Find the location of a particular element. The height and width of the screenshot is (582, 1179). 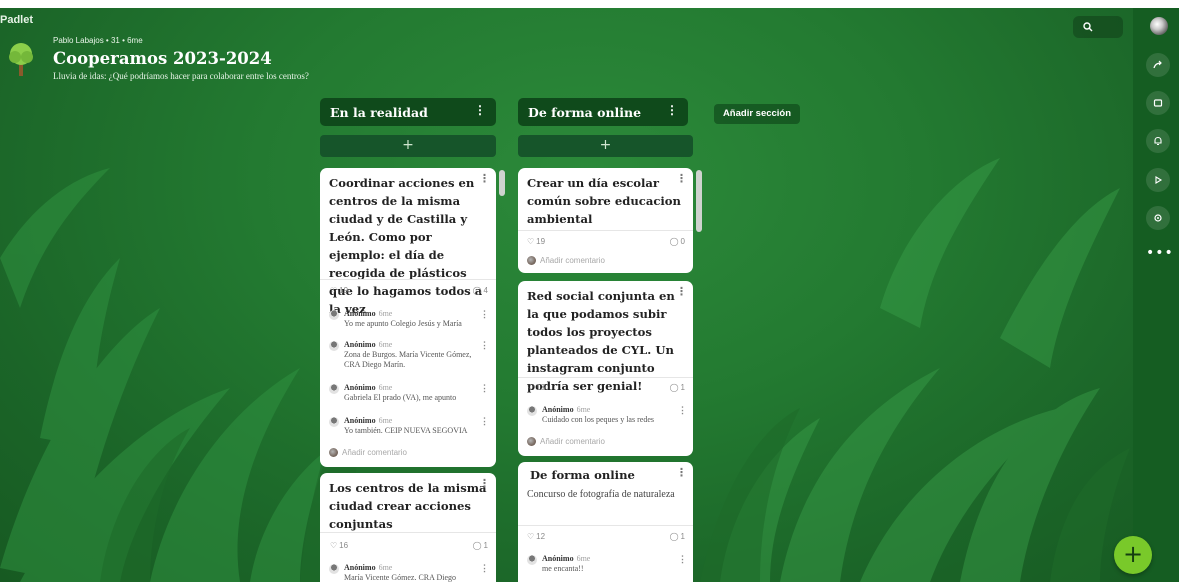

comment-text: Gabriela El prado (VA), me apunto is located at coordinates (400, 397).